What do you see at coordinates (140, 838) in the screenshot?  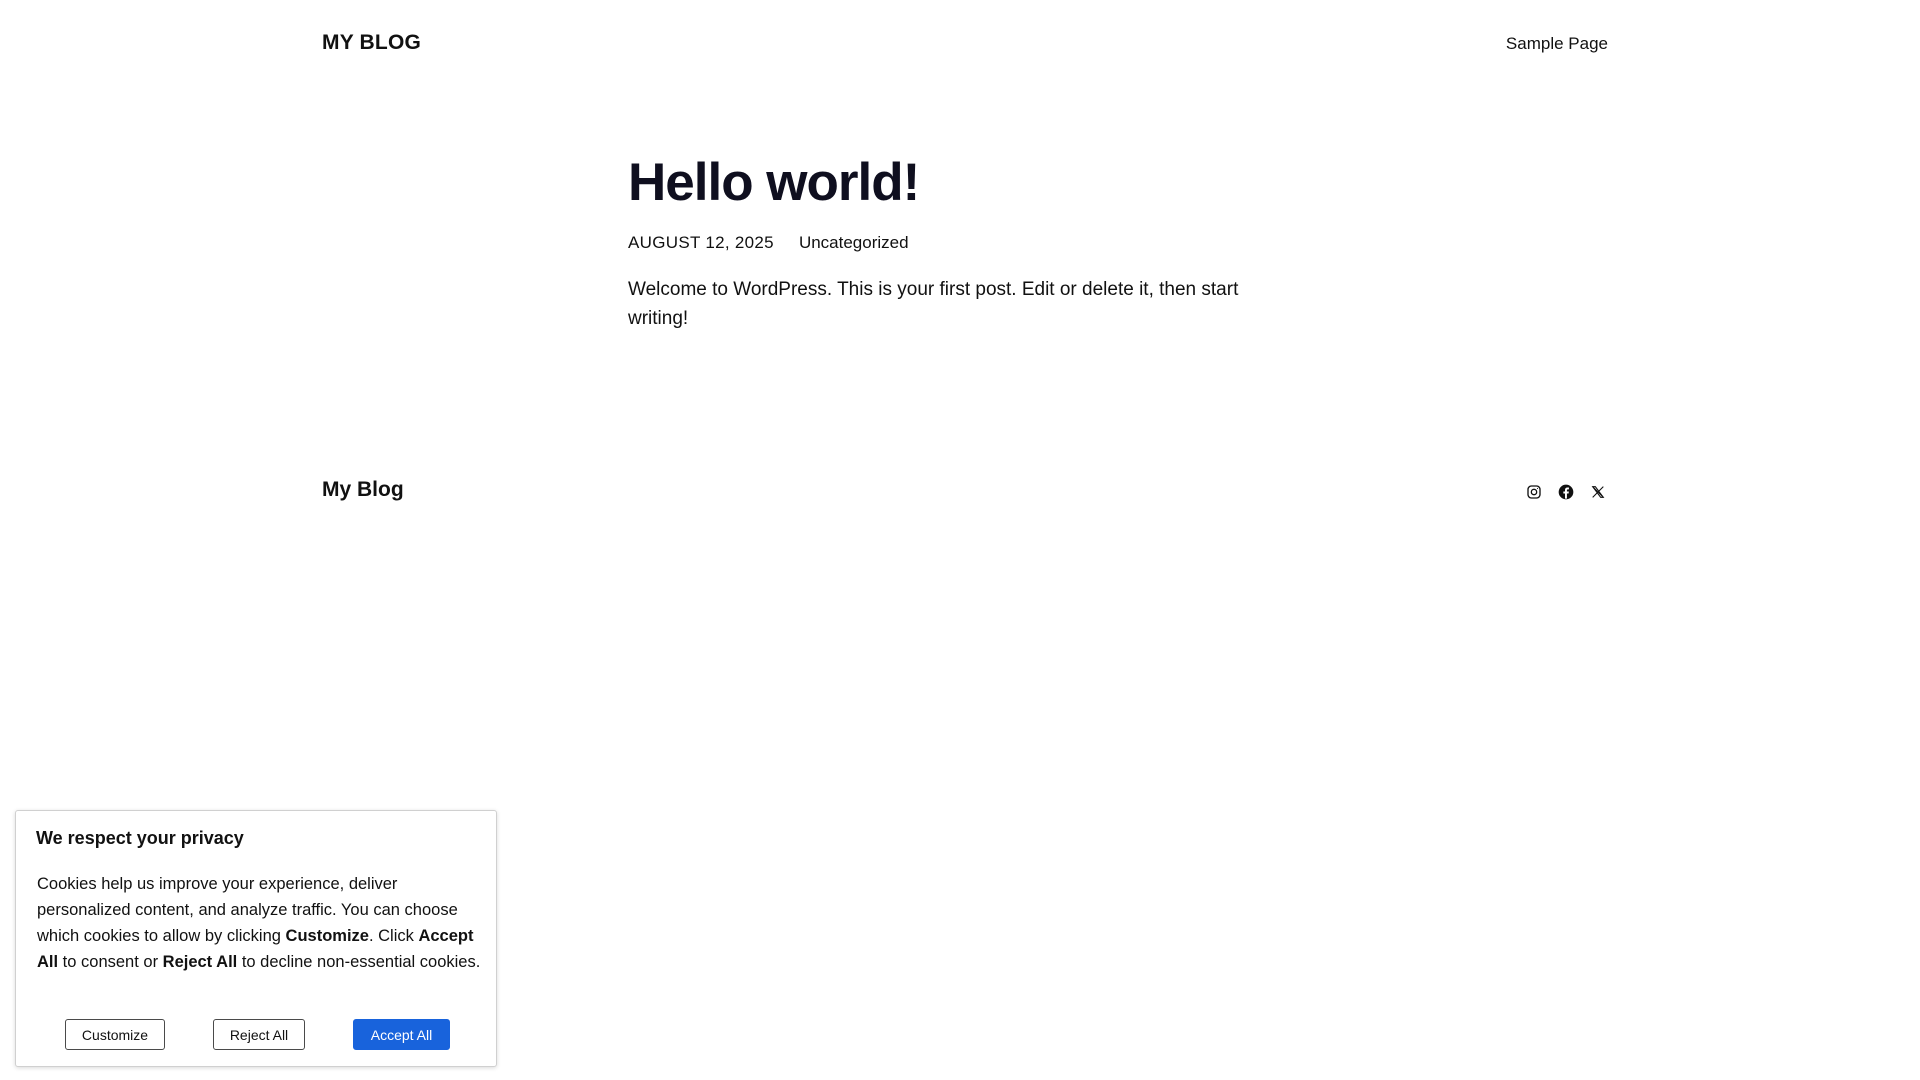 I see `cookie-banner-title: We respect your privacy` at bounding box center [140, 838].